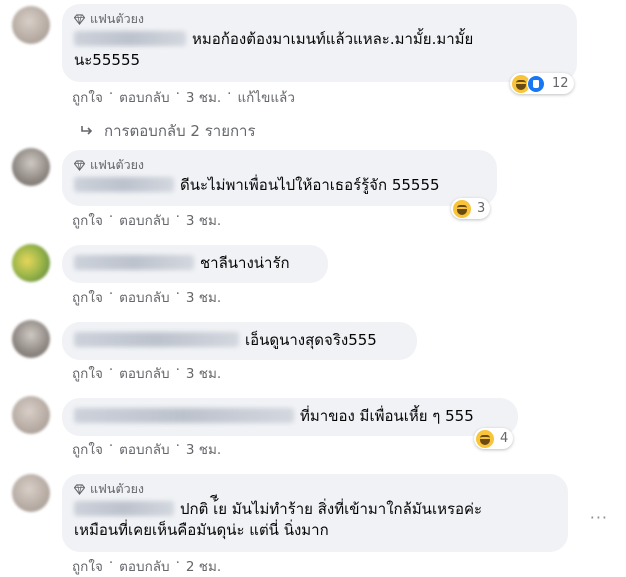 Image resolution: width=626 pixels, height=577 pixels. What do you see at coordinates (560, 83) in the screenshot?
I see `reaction-count: 12` at bounding box center [560, 83].